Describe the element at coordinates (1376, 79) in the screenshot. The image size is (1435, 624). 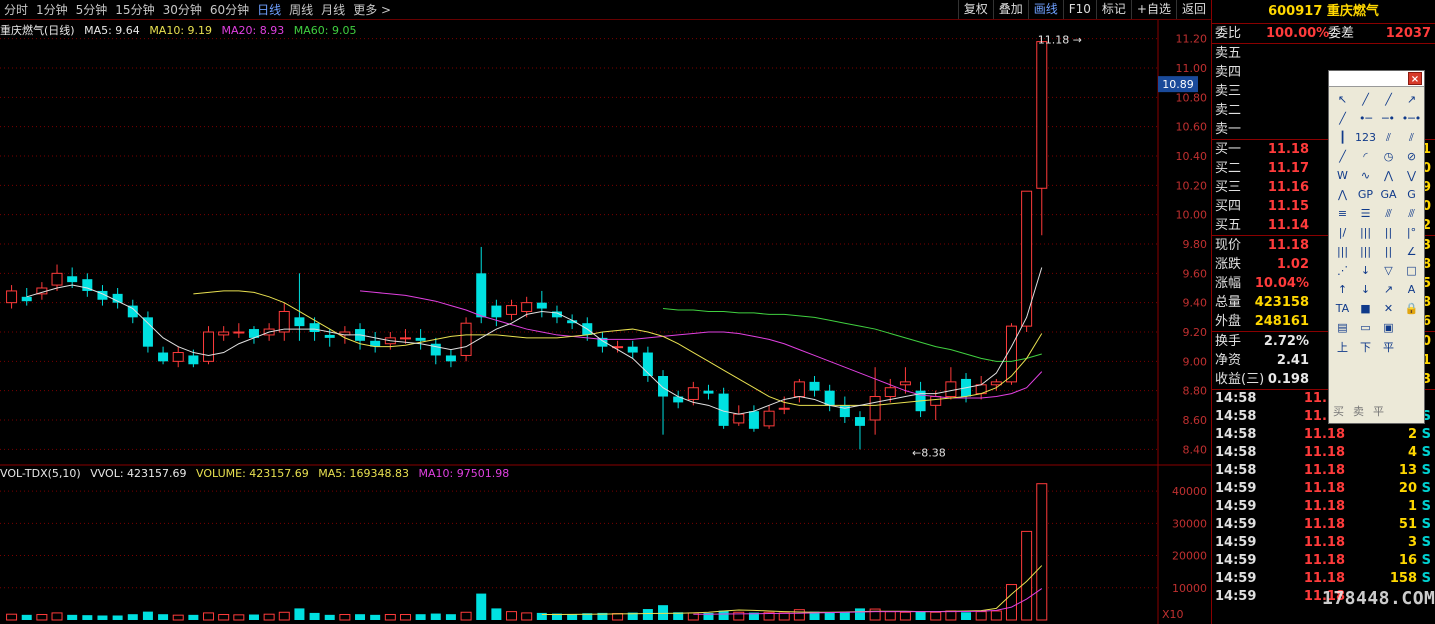
I see `toolbox-titlebar: ×` at that location.